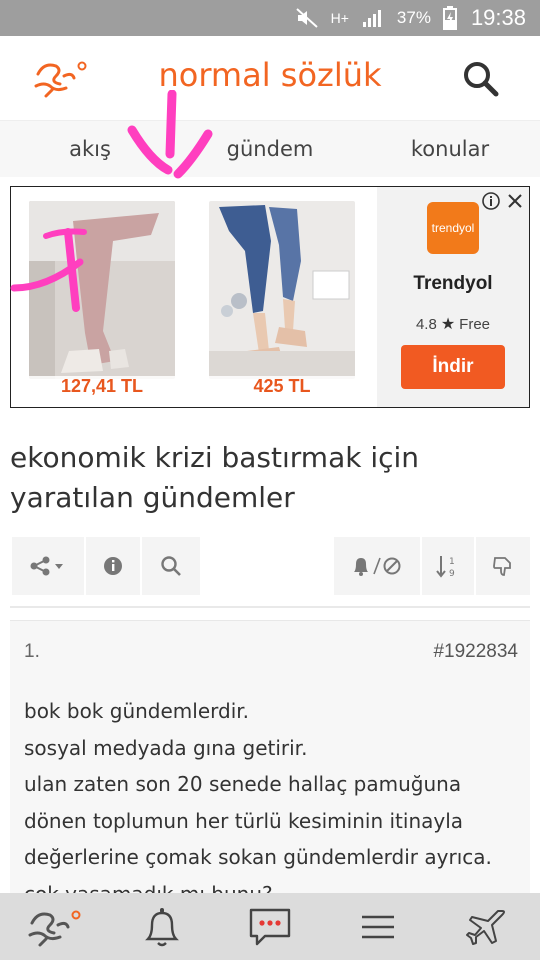  I want to click on mute-icon, so click(307, 18).